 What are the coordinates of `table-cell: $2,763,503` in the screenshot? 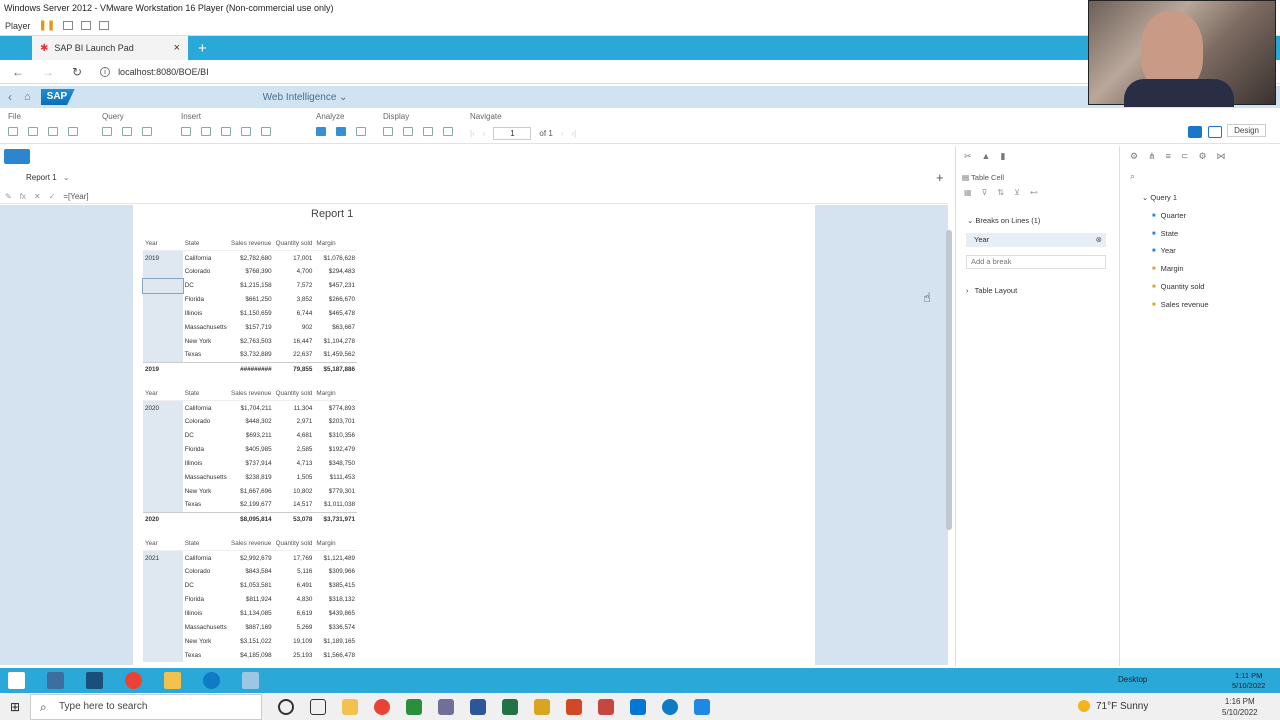 It's located at (251, 341).